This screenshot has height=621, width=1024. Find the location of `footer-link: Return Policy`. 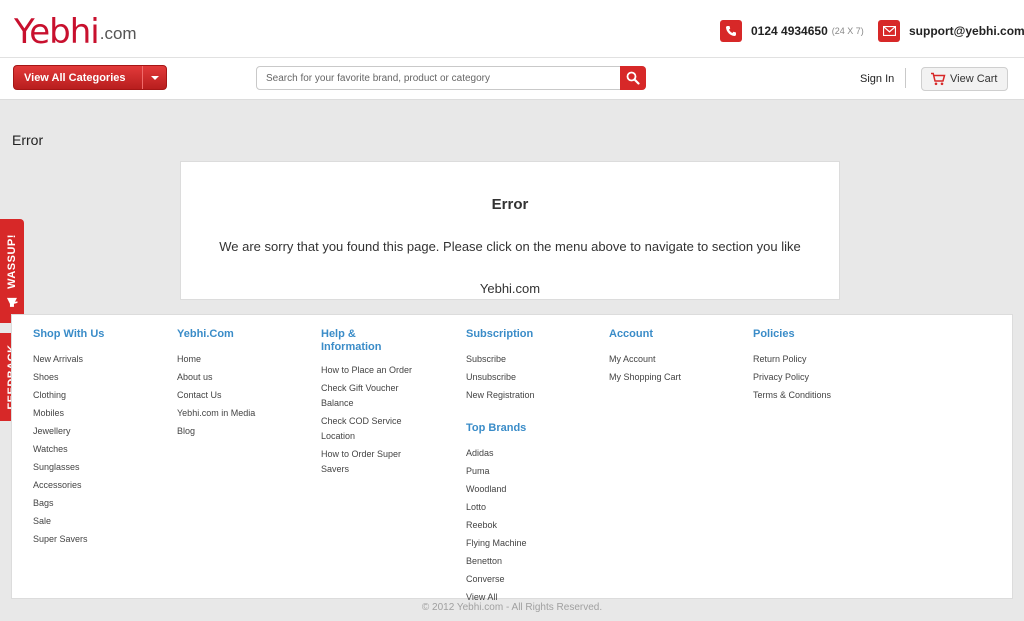

footer-link: Return Policy is located at coordinates (792, 359).